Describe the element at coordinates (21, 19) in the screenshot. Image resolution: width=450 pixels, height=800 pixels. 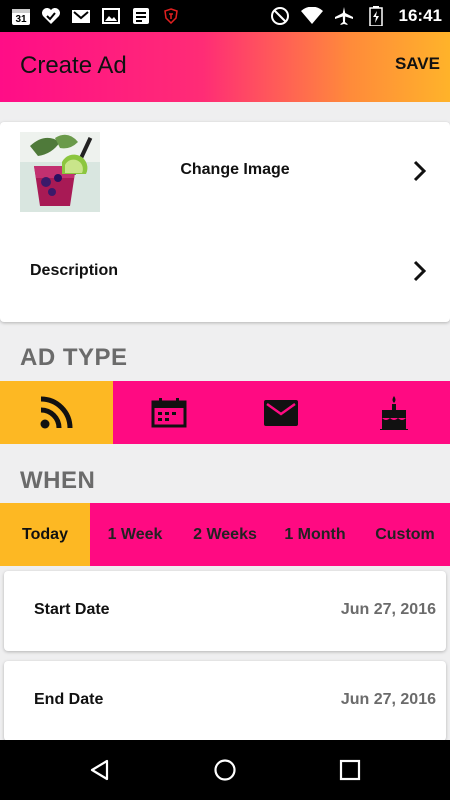
I see `svg-text: 31` at that location.